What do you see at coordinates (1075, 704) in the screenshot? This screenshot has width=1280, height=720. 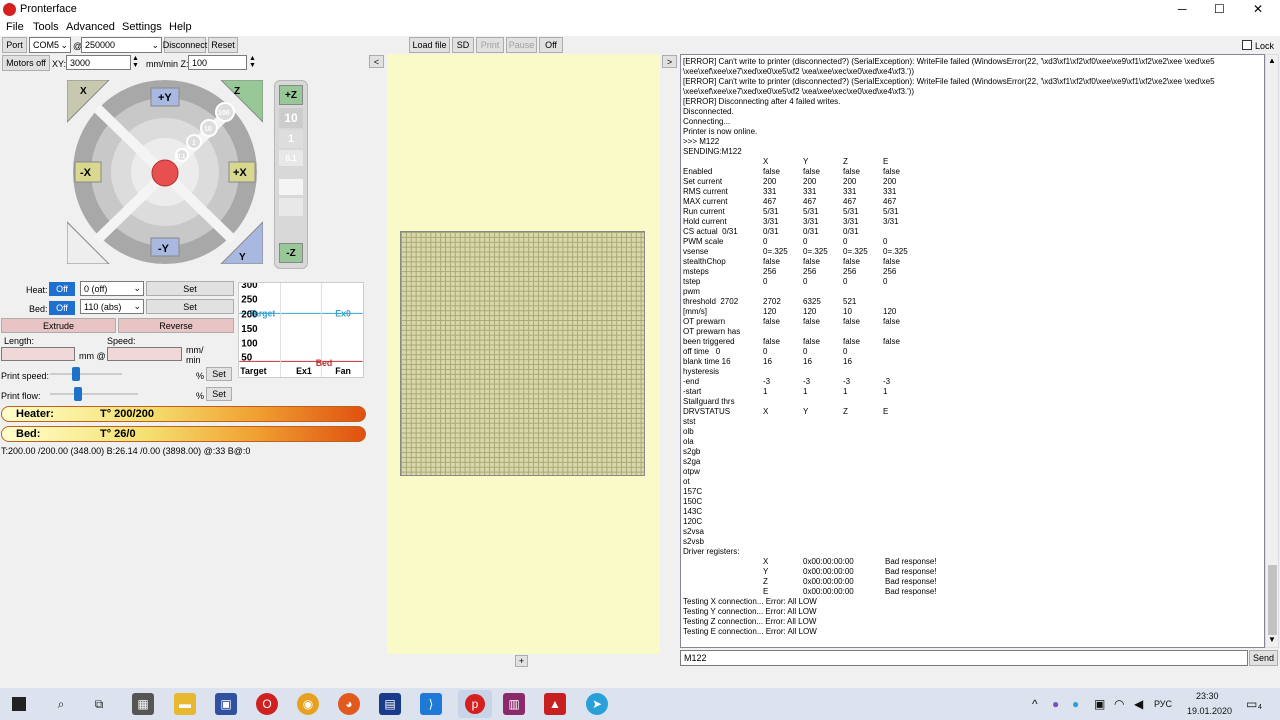 I see `telegram-tray-icon: ●` at bounding box center [1075, 704].